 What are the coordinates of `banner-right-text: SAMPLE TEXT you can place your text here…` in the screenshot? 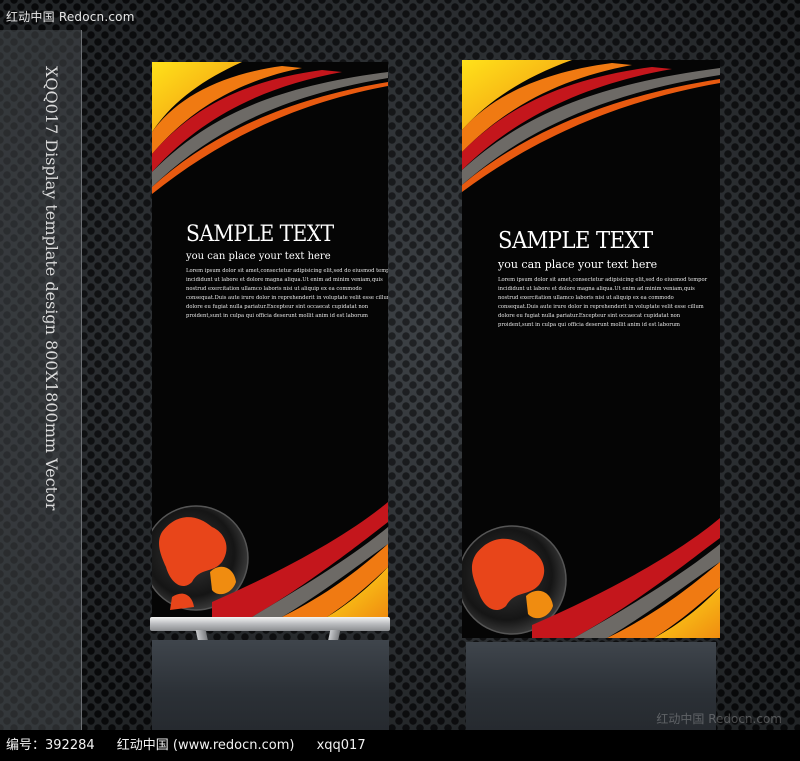 It's located at (603, 279).